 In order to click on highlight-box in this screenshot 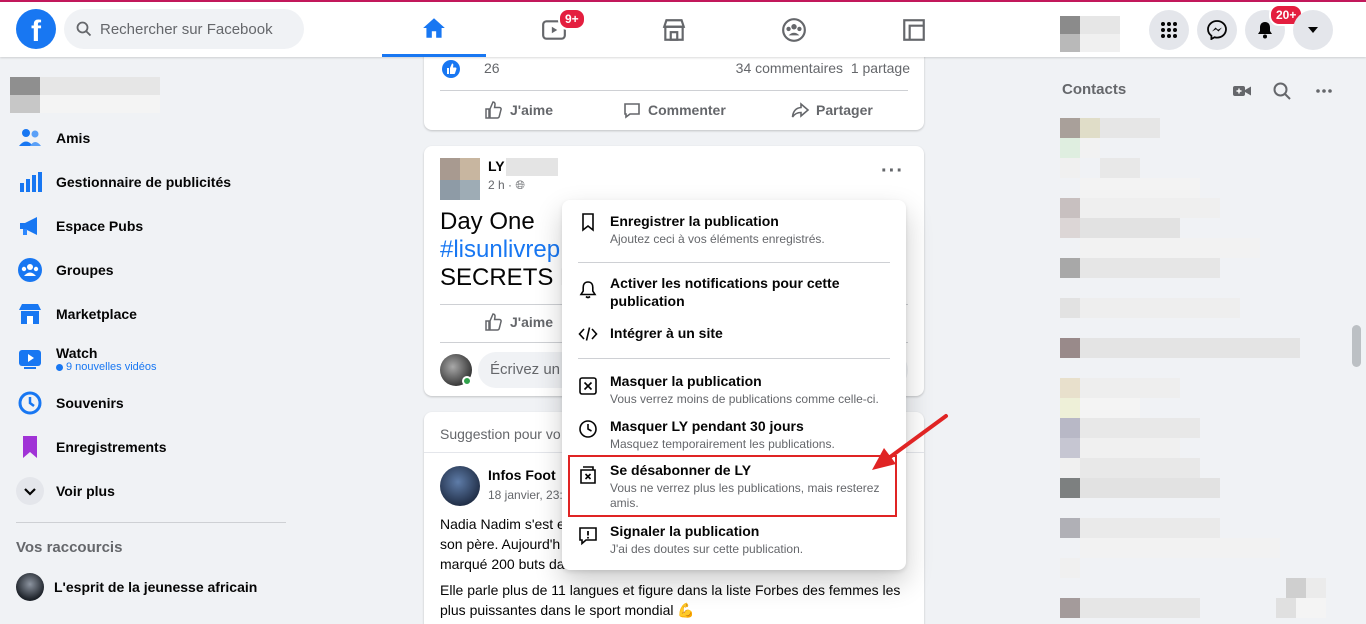, I will do `click(732, 486)`.